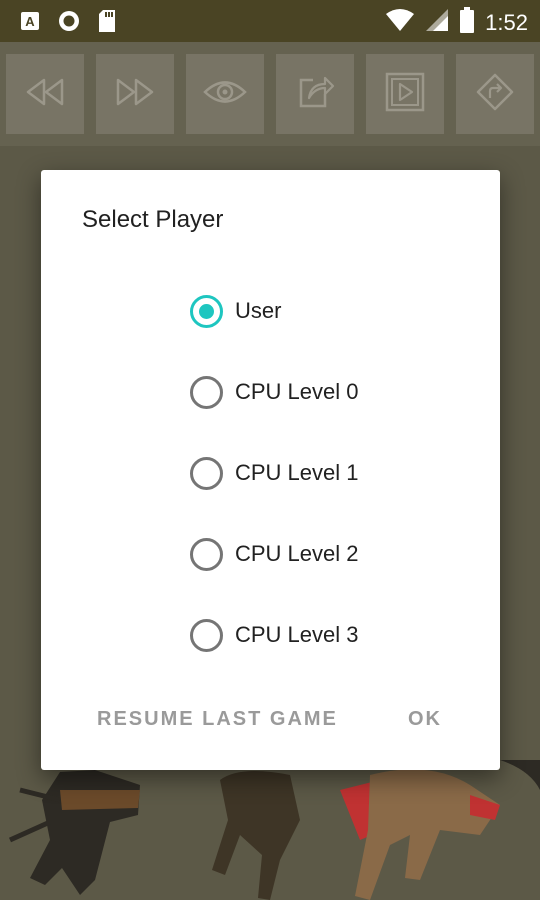 The image size is (540, 900). What do you see at coordinates (69, 23) in the screenshot?
I see `circle-icon` at bounding box center [69, 23].